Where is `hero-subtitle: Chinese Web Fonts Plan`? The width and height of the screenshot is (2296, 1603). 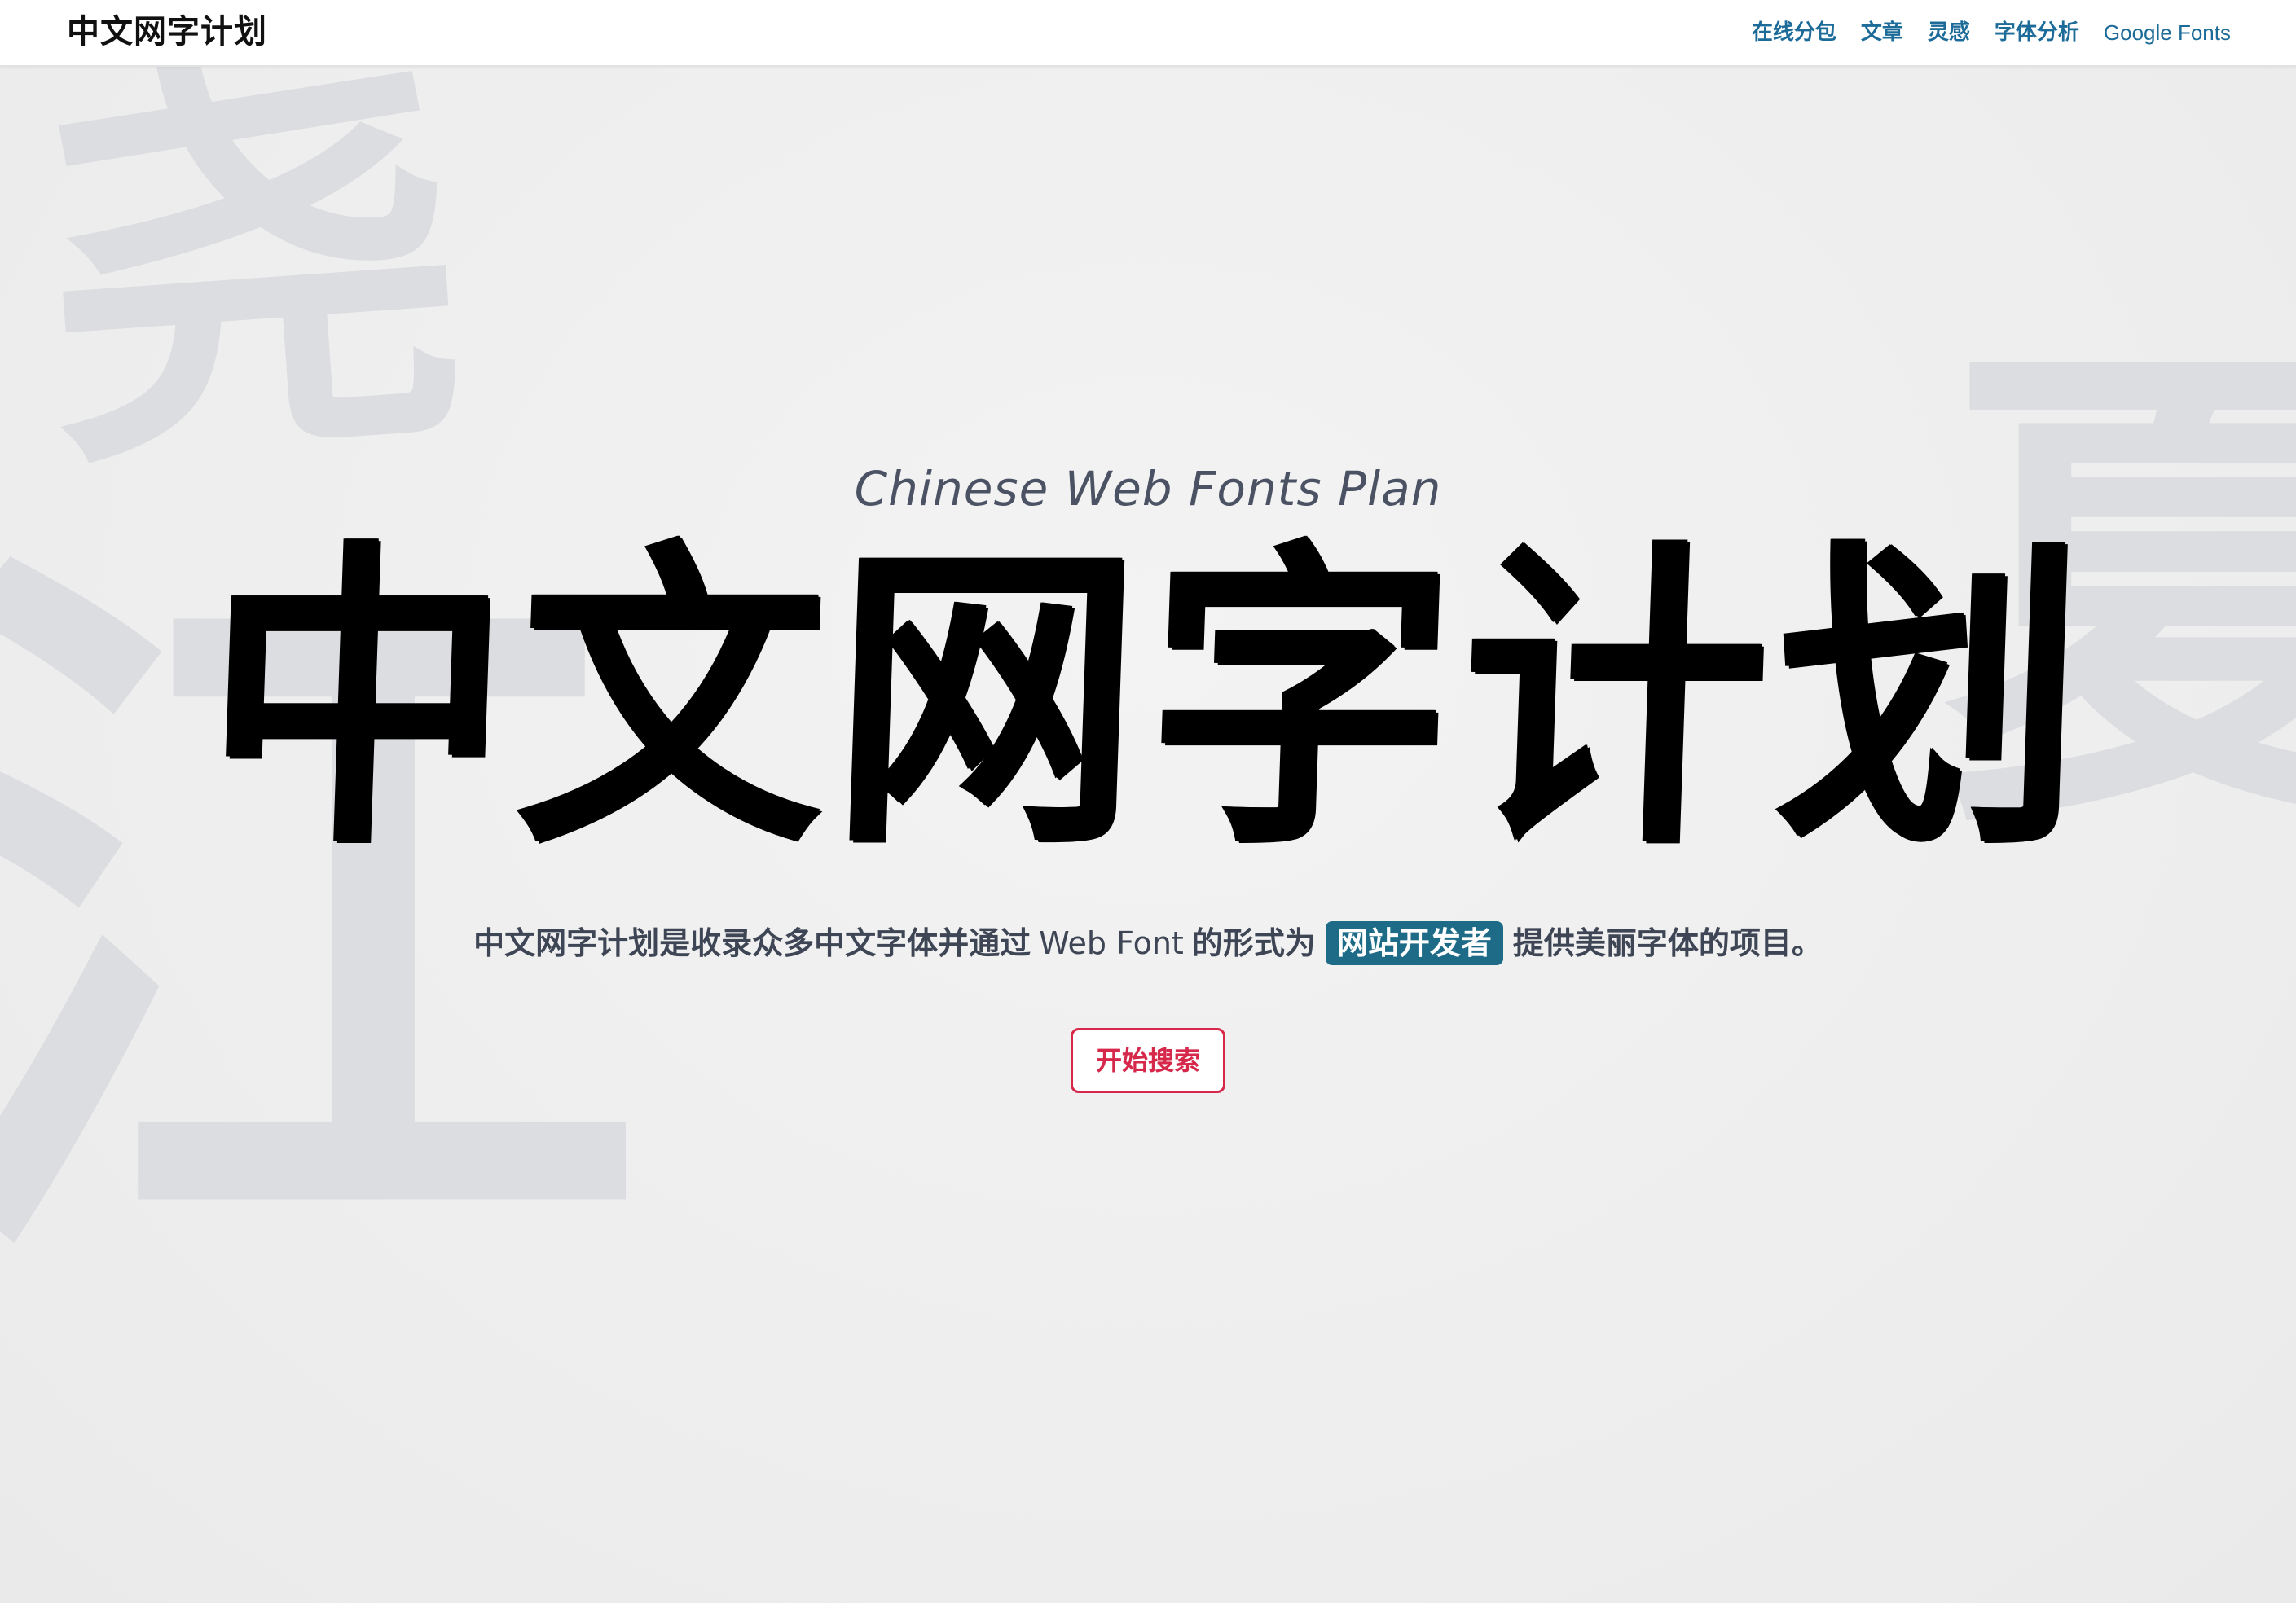
hero-subtitle: Chinese Web Fonts Plan is located at coordinates (1148, 489).